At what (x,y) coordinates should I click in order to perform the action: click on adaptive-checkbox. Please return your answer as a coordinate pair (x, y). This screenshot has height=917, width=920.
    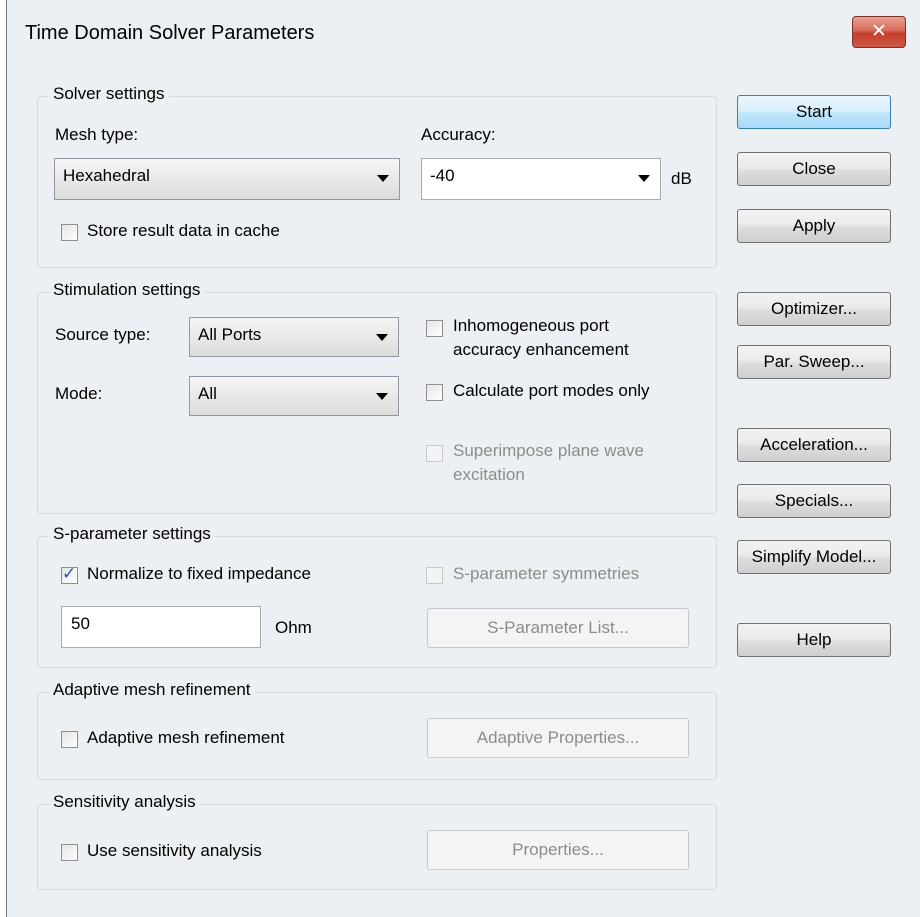
    Looking at the image, I should click on (69, 739).